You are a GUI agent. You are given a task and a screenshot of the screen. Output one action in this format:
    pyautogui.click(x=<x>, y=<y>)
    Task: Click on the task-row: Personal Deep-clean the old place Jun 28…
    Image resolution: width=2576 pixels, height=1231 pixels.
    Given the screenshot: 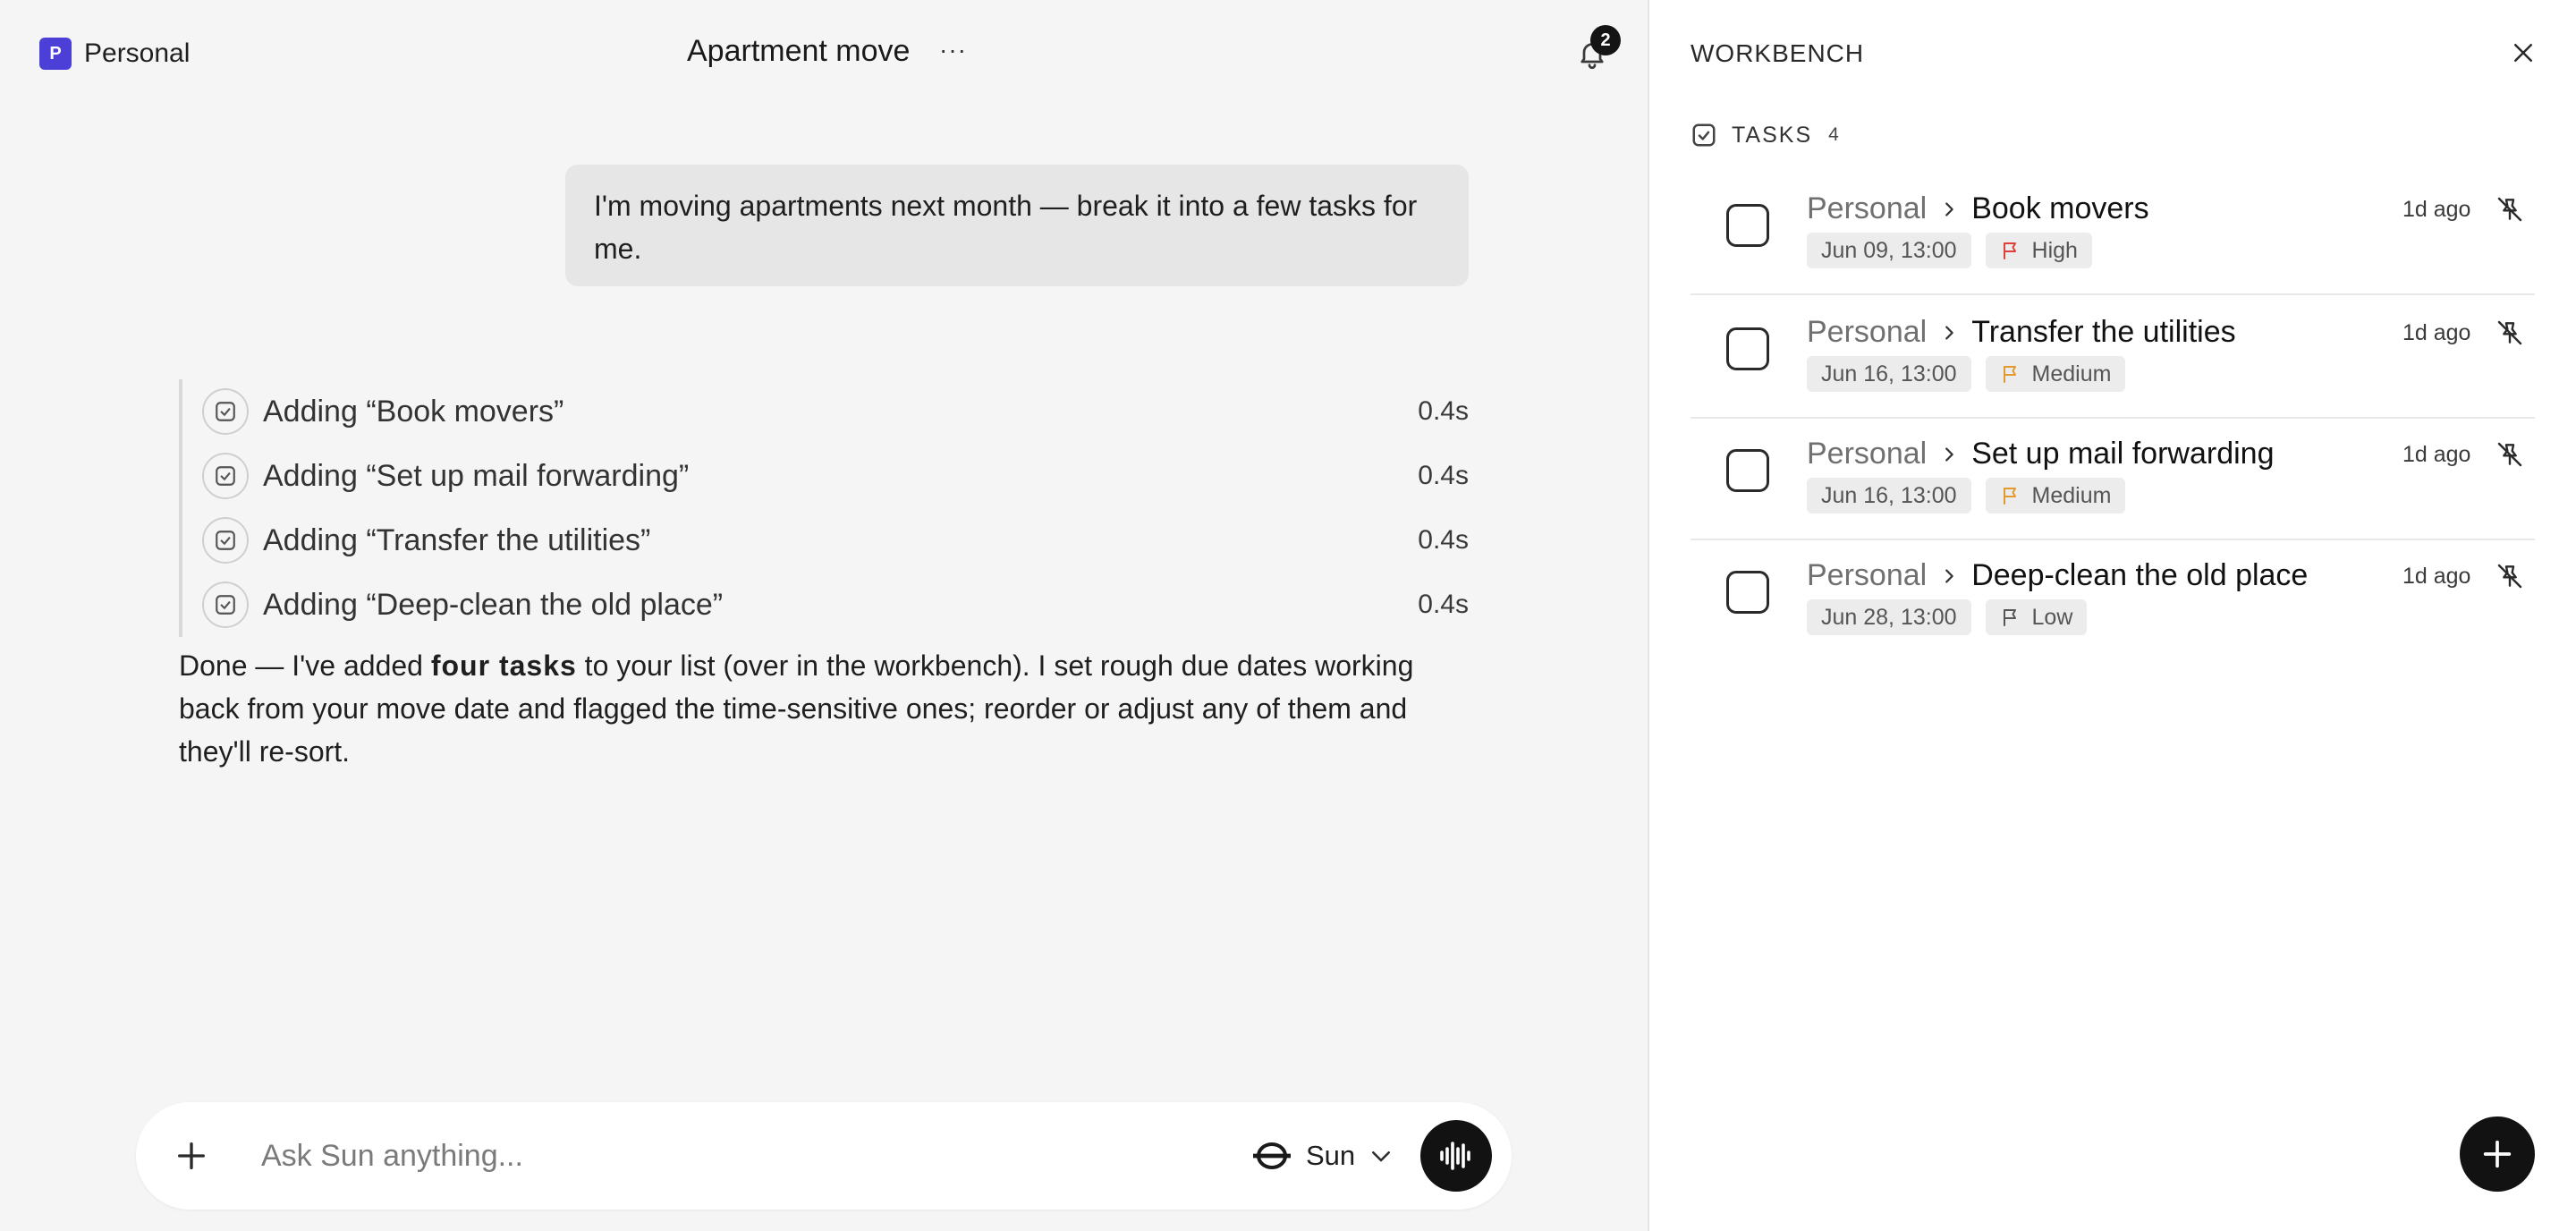 What is the action you would take?
    pyautogui.click(x=2112, y=601)
    